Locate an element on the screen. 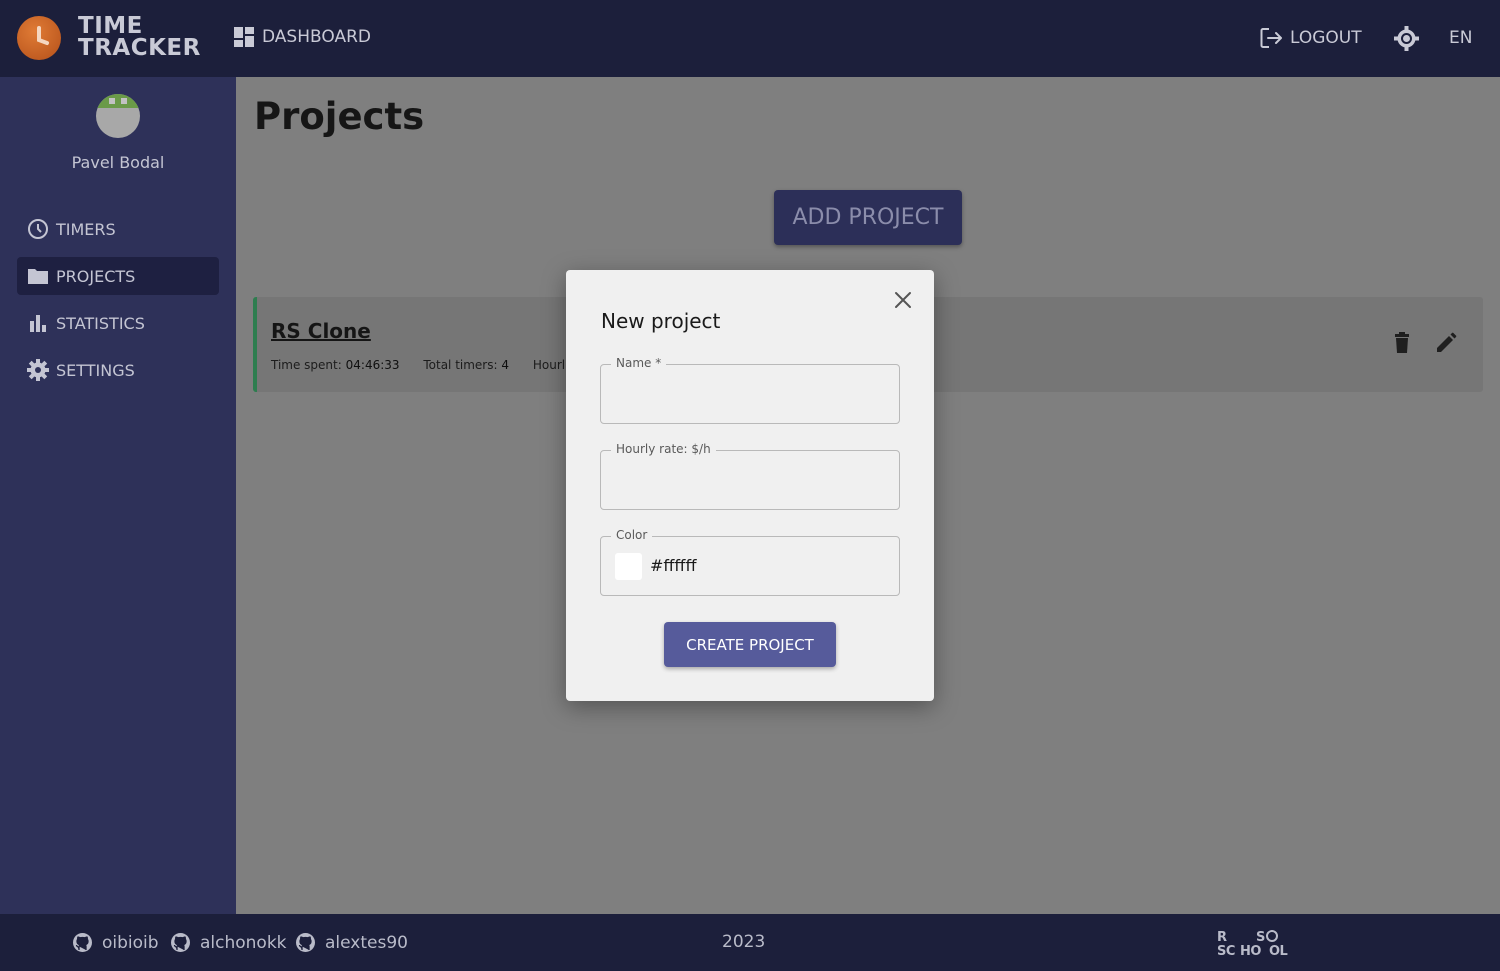 This screenshot has height=971, width=1500. author-name: alchonokk is located at coordinates (243, 942).